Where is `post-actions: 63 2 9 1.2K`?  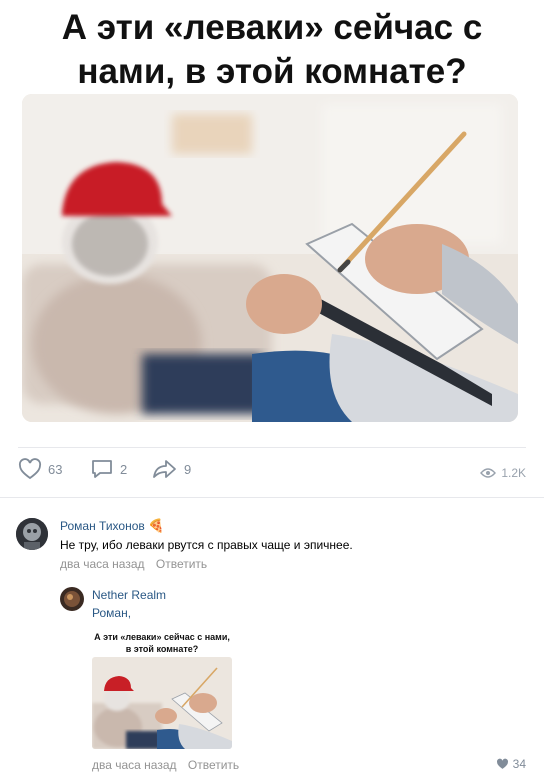 post-actions: 63 2 9 1.2K is located at coordinates (272, 474).